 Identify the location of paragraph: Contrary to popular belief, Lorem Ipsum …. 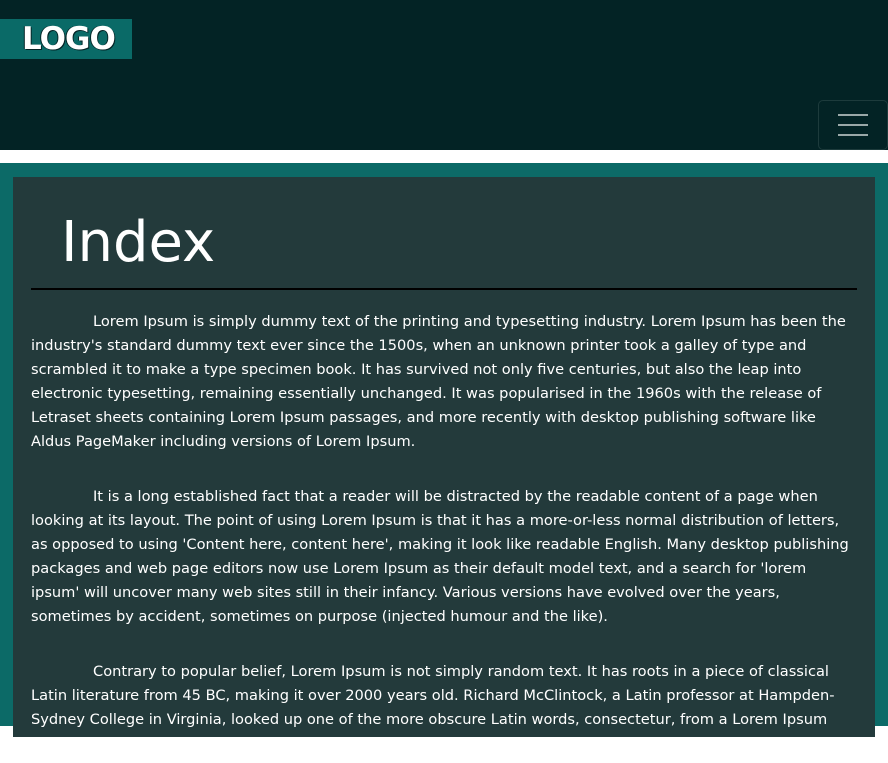
(433, 695).